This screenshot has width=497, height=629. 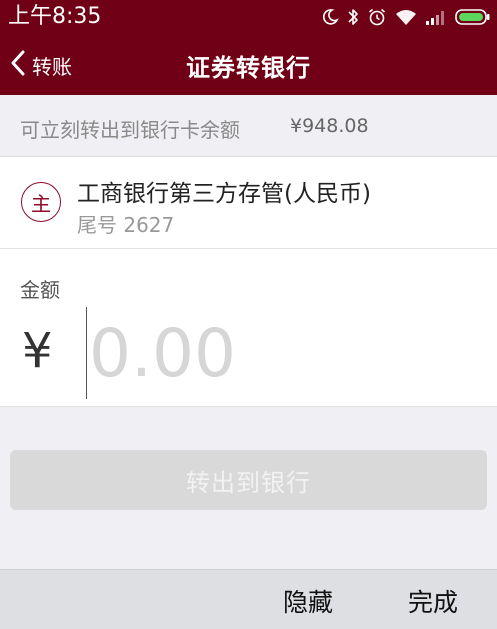 I want to click on balance-value: ¥948.08, so click(x=329, y=126).